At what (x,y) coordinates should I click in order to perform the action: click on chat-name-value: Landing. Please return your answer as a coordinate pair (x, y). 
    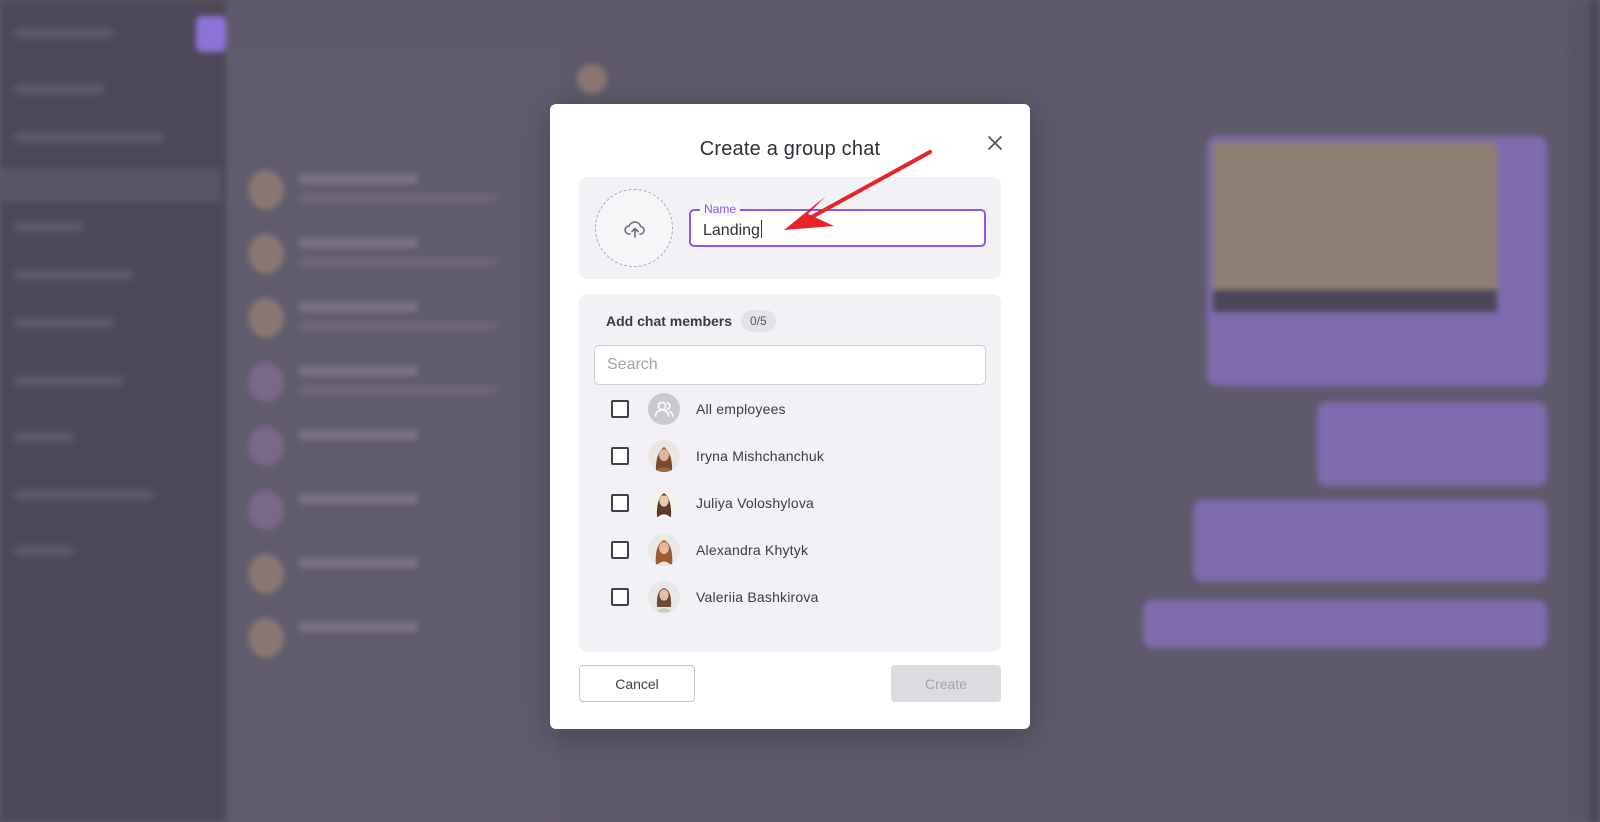
    Looking at the image, I should click on (731, 230).